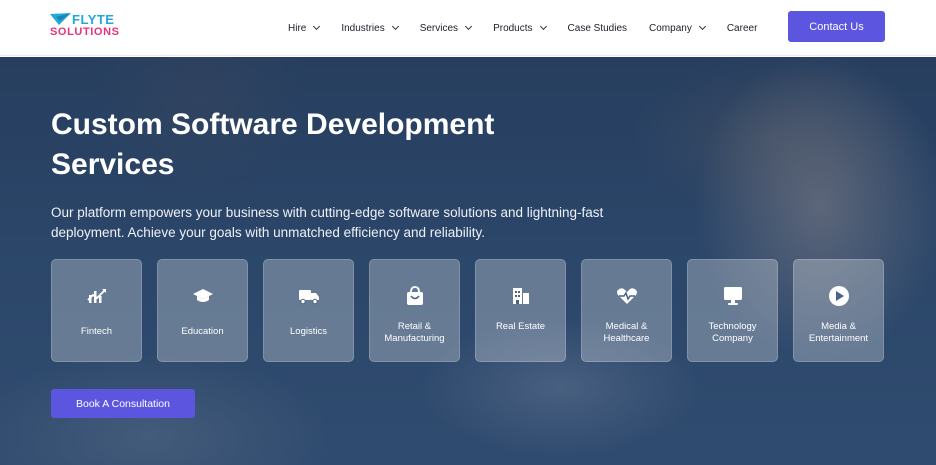 This screenshot has width=936, height=465. I want to click on nav-item-label: Products, so click(513, 28).